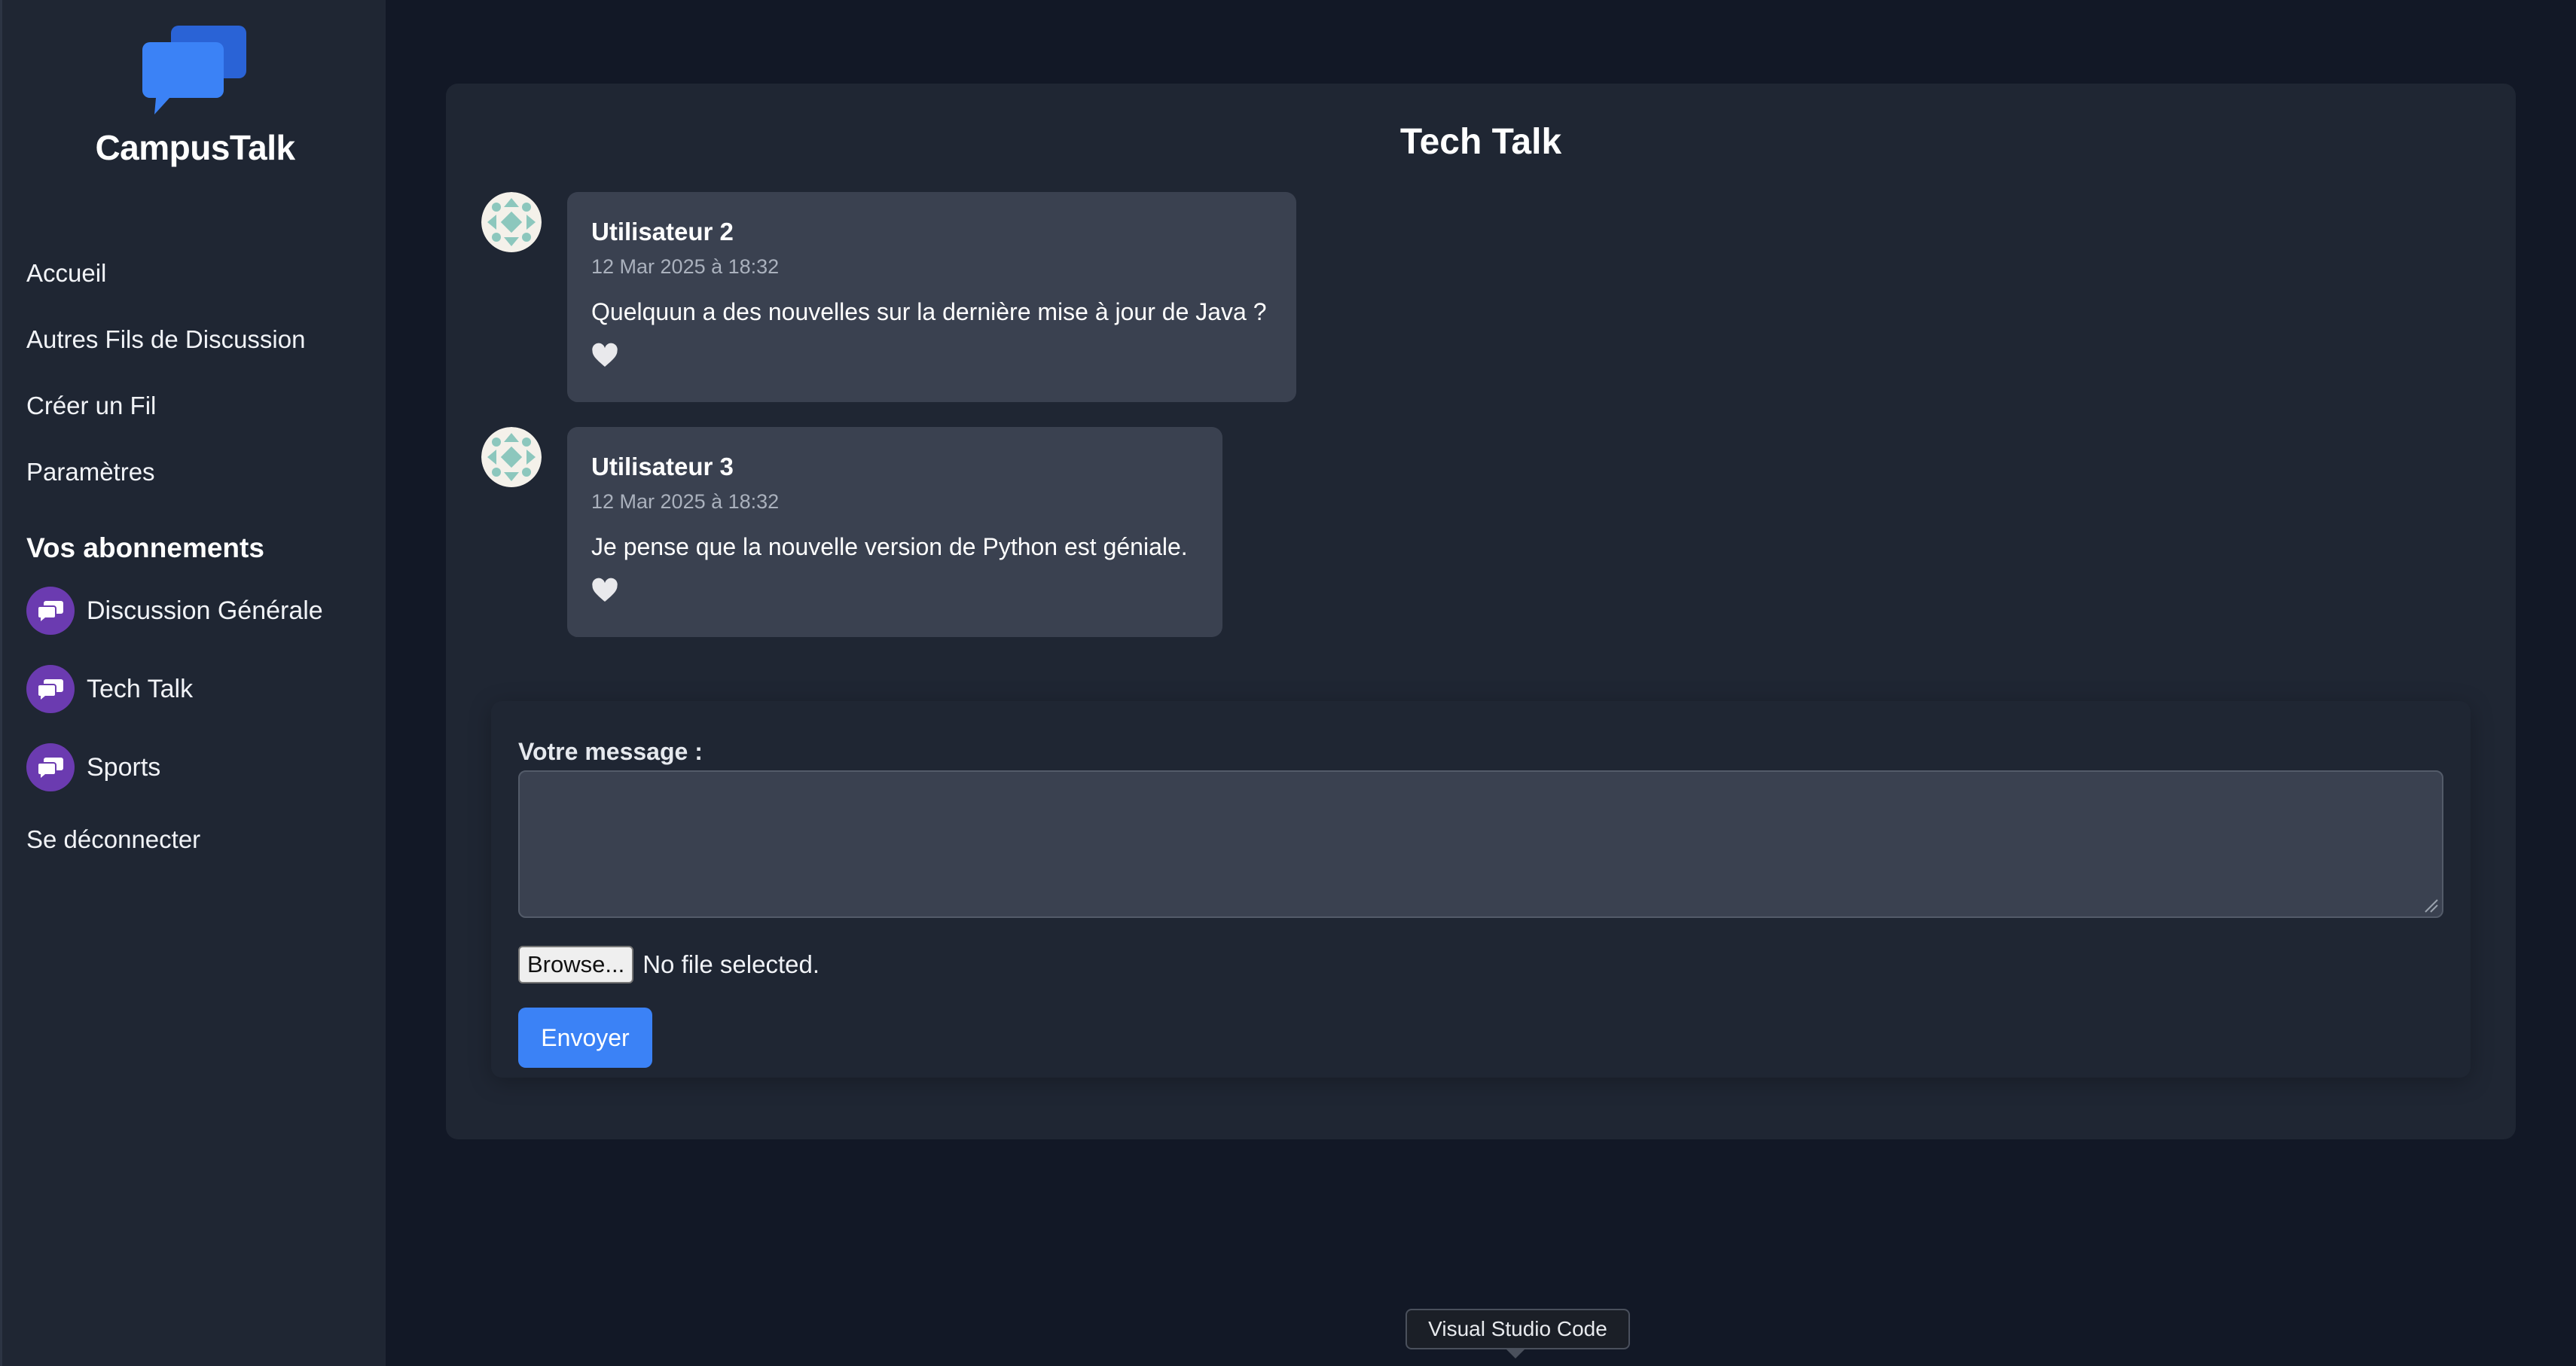 Image resolution: width=2576 pixels, height=1366 pixels. I want to click on nav-item-accueil: Accueil, so click(66, 273).